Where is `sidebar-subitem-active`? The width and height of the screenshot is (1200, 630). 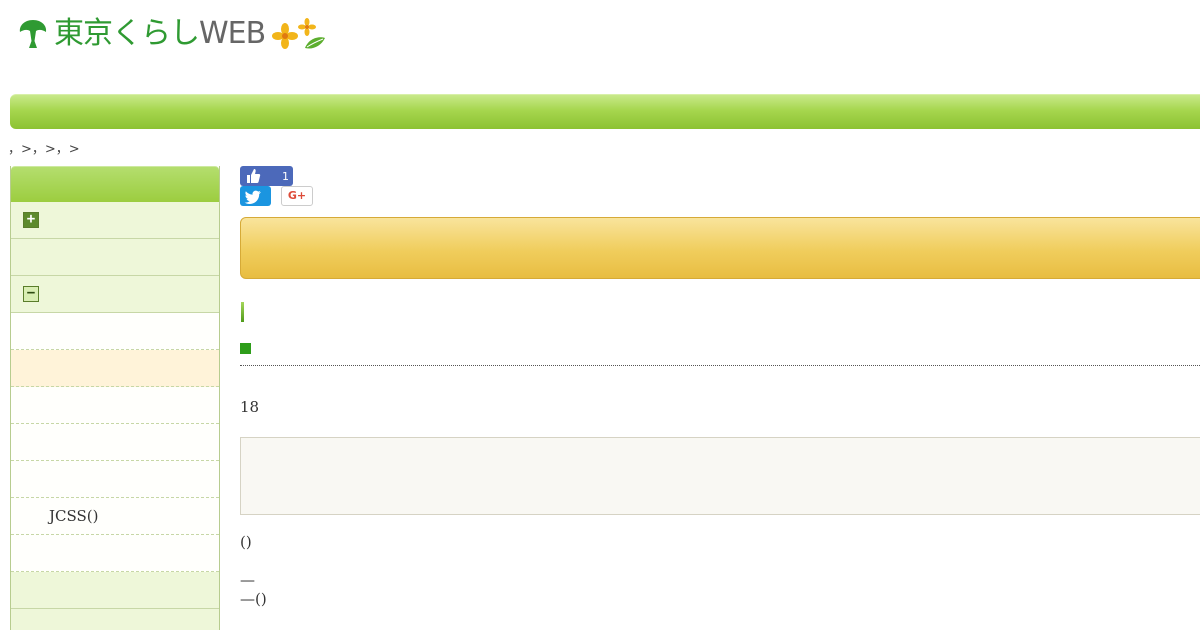 sidebar-subitem-active is located at coordinates (115, 368).